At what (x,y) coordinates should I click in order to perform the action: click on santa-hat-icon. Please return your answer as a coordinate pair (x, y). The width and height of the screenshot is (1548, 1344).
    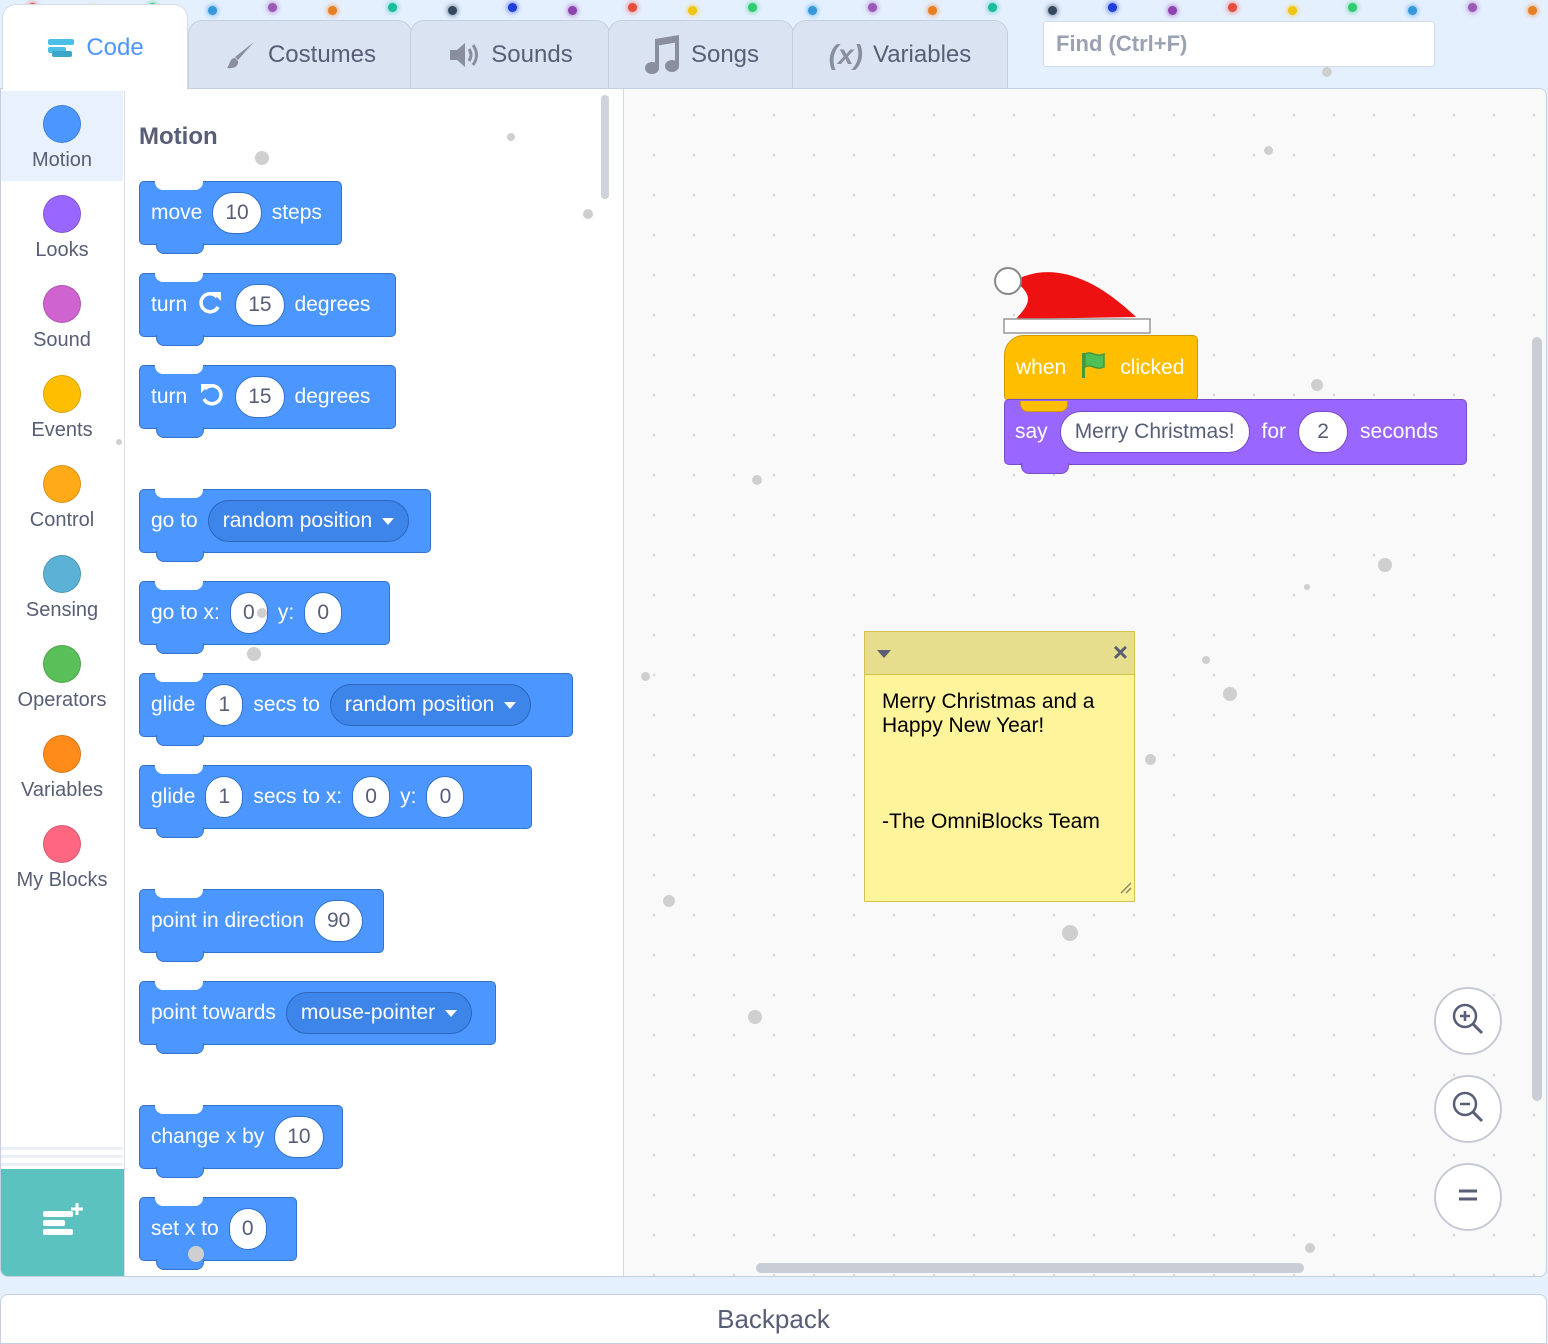
    Looking at the image, I should click on (1073, 304).